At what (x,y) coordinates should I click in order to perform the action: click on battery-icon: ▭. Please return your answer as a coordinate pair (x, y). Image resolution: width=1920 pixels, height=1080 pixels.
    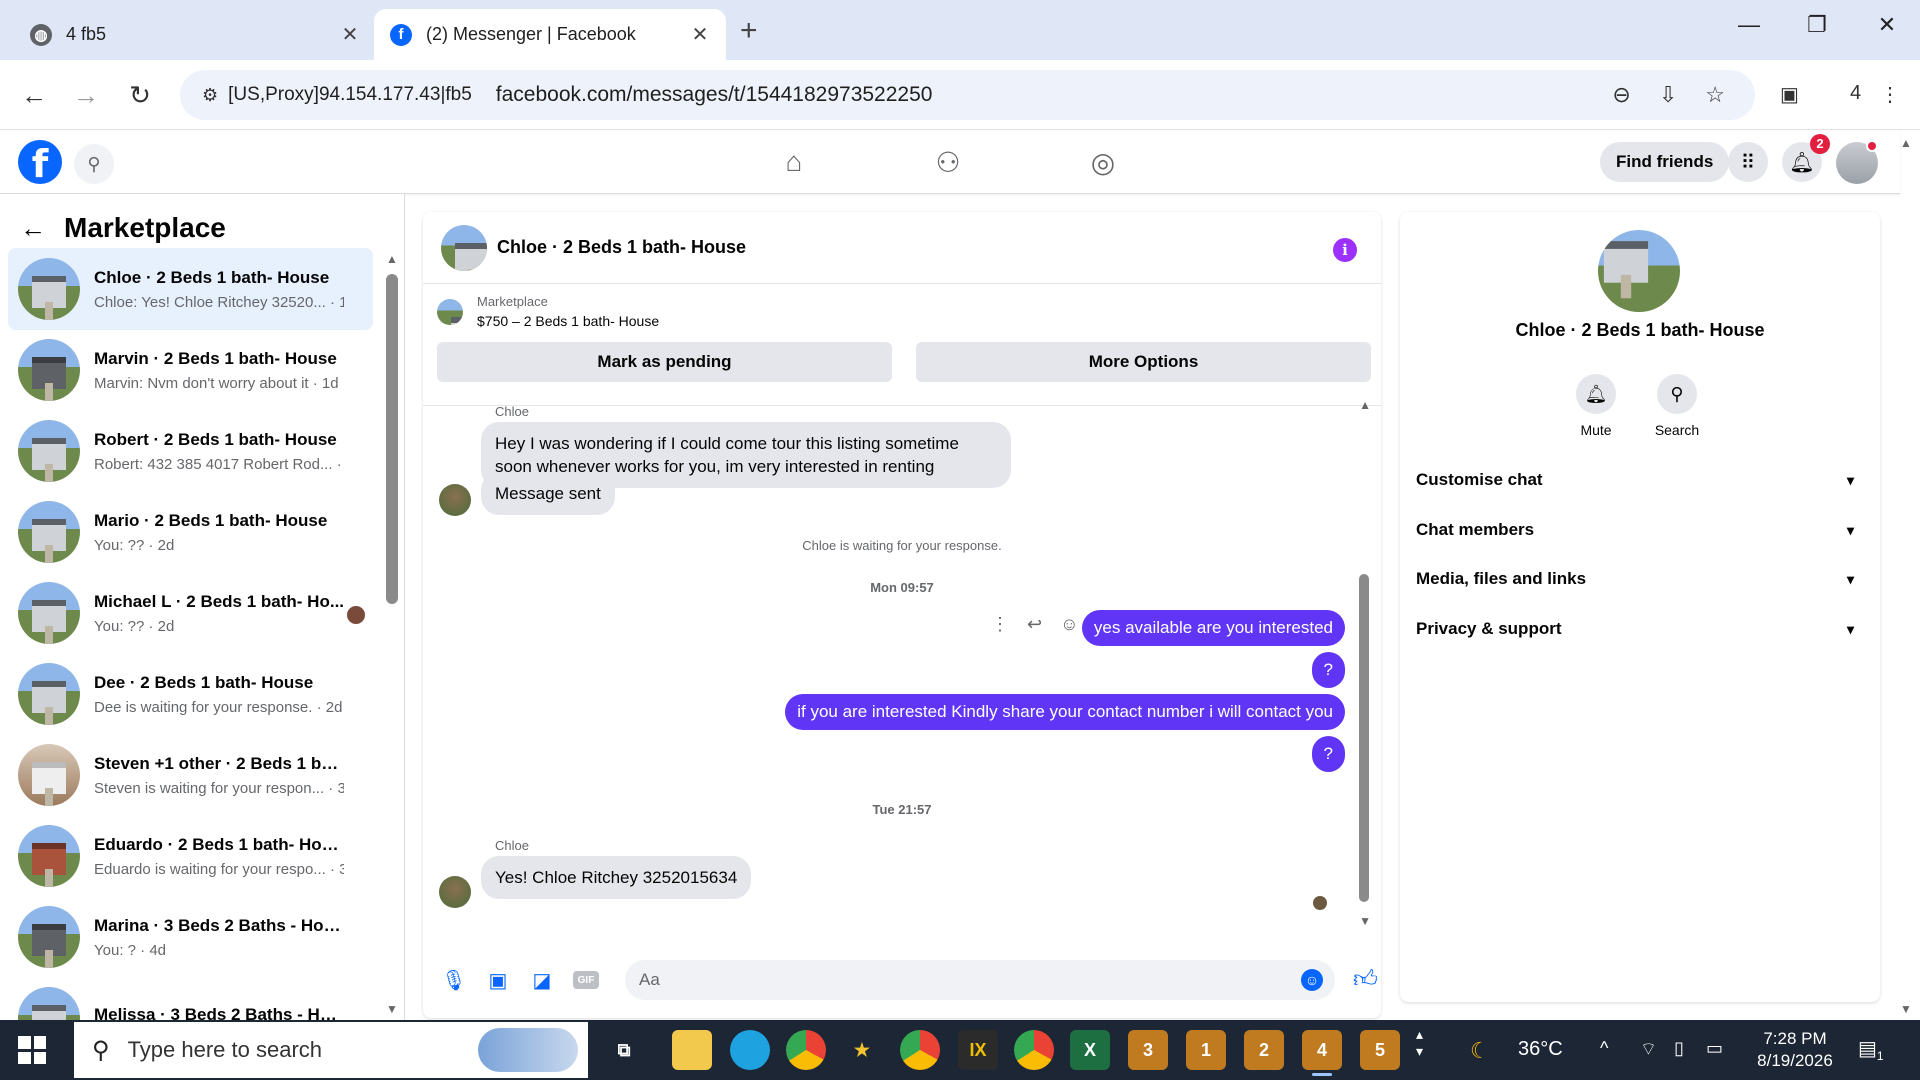
    Looking at the image, I should click on (1714, 1048).